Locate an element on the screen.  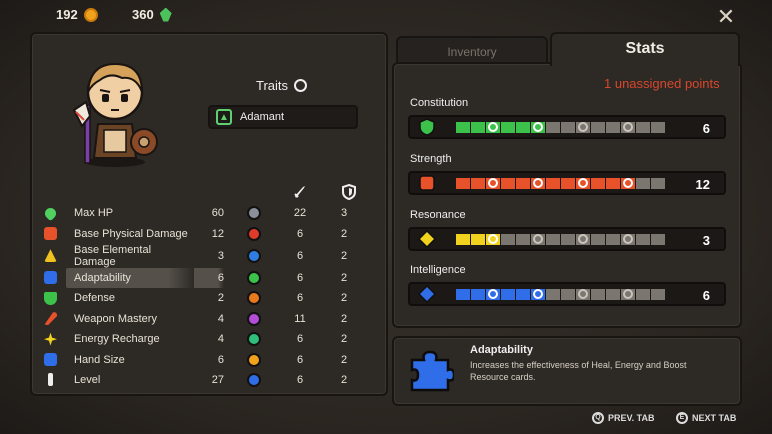
prev-tab-control: Q PREV. TAB is located at coordinates (623, 418).